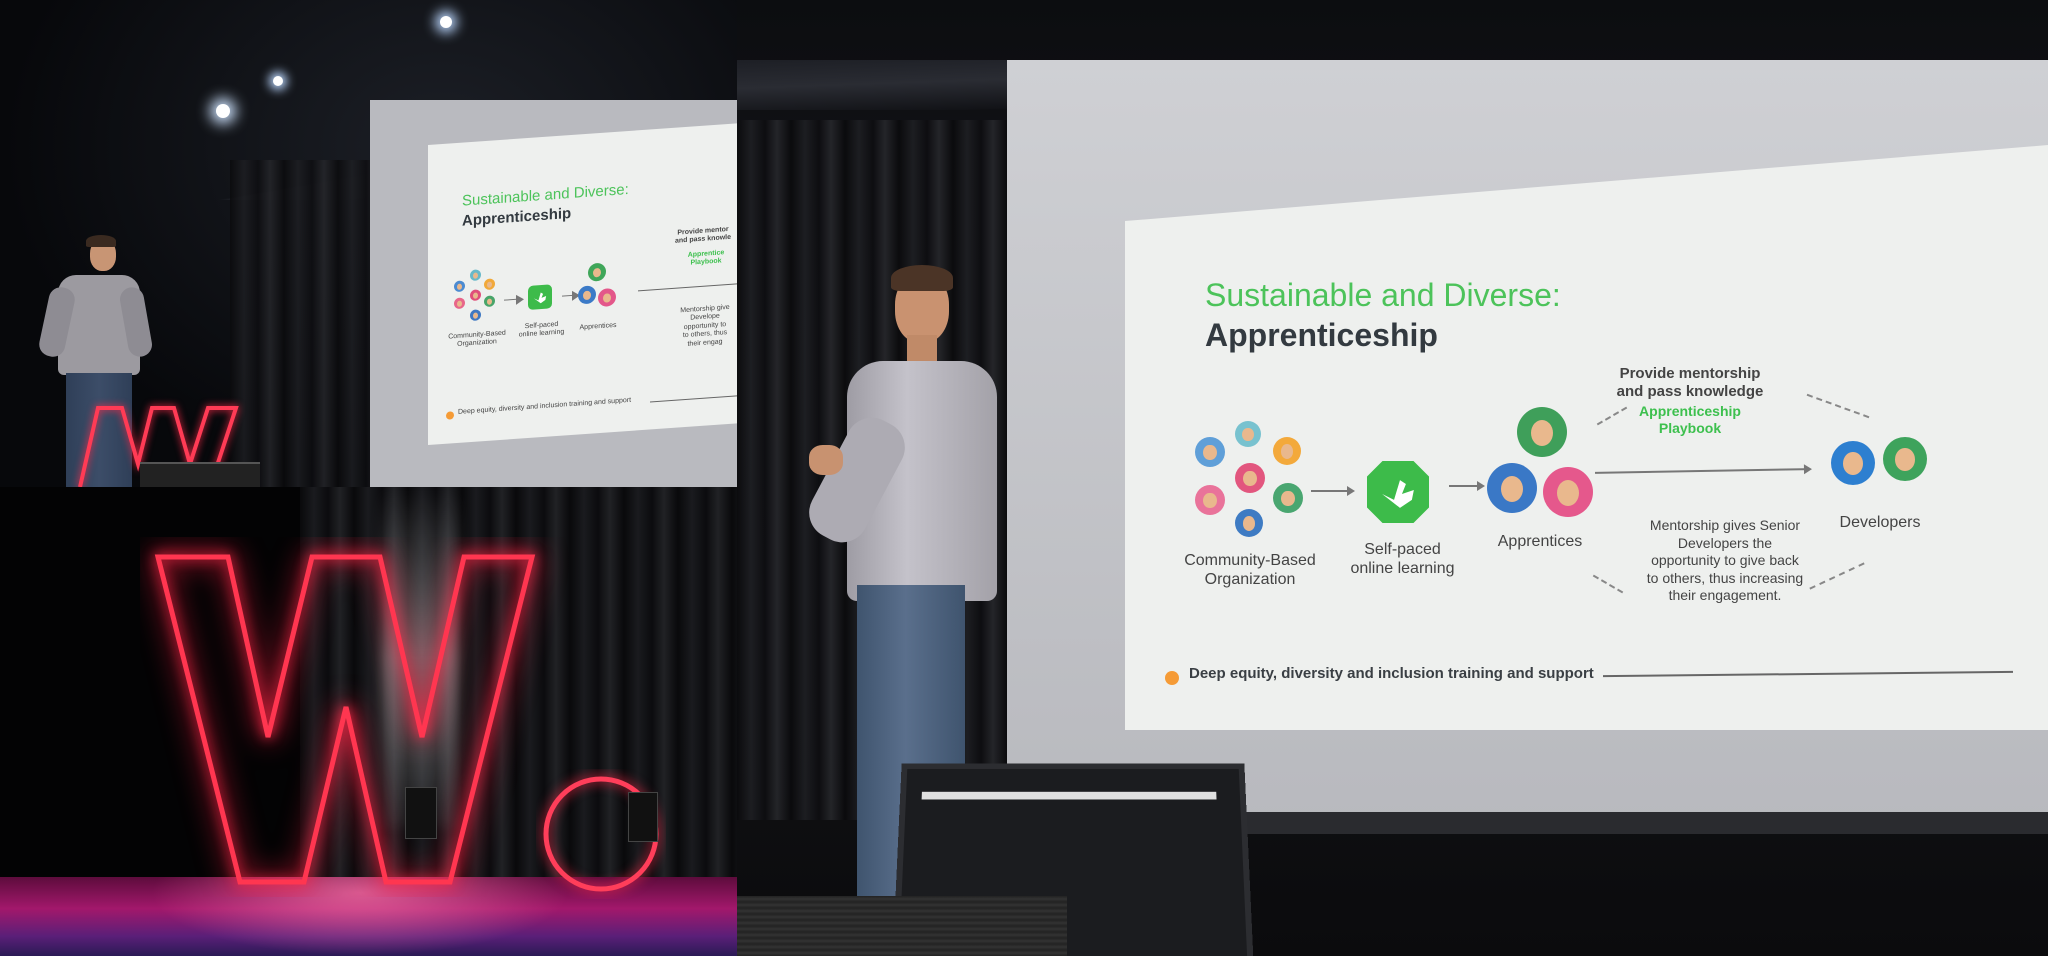 This screenshot has height=956, width=2048. Describe the element at coordinates (1402, 549) in the screenshot. I see `learning-label-line1: Self-paced` at that location.